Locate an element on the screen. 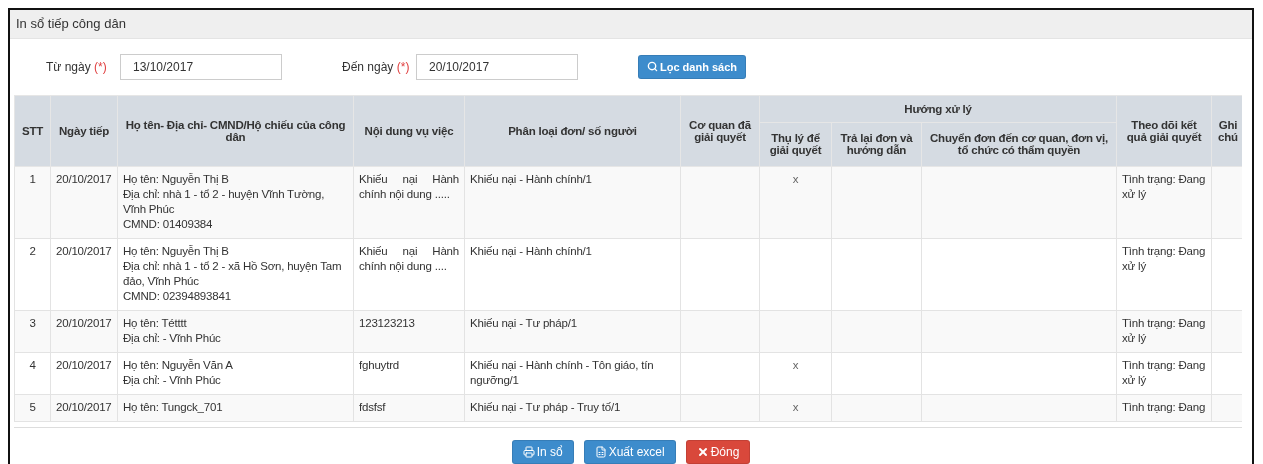 The width and height of the screenshot is (1263, 464). table-cell: Họ tên: Nguyễn Văn A Địa chỉ: - Vĩnh Phúc is located at coordinates (235, 373).